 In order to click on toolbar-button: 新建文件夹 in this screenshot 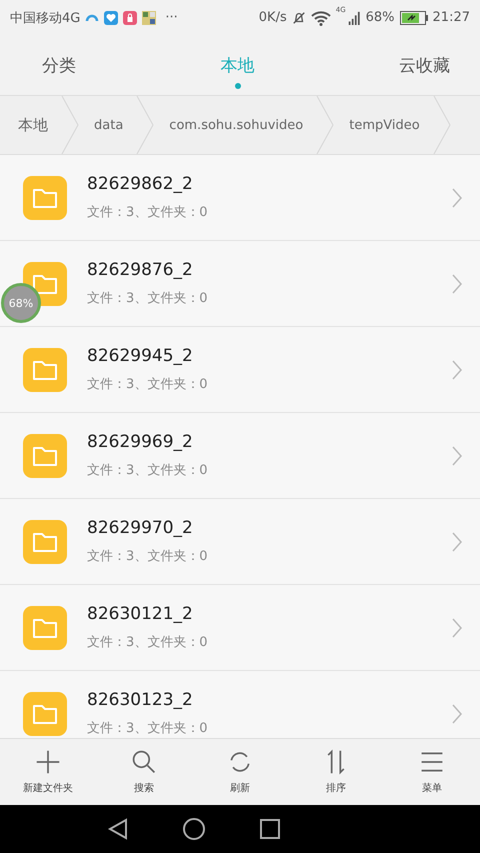, I will do `click(48, 772)`.